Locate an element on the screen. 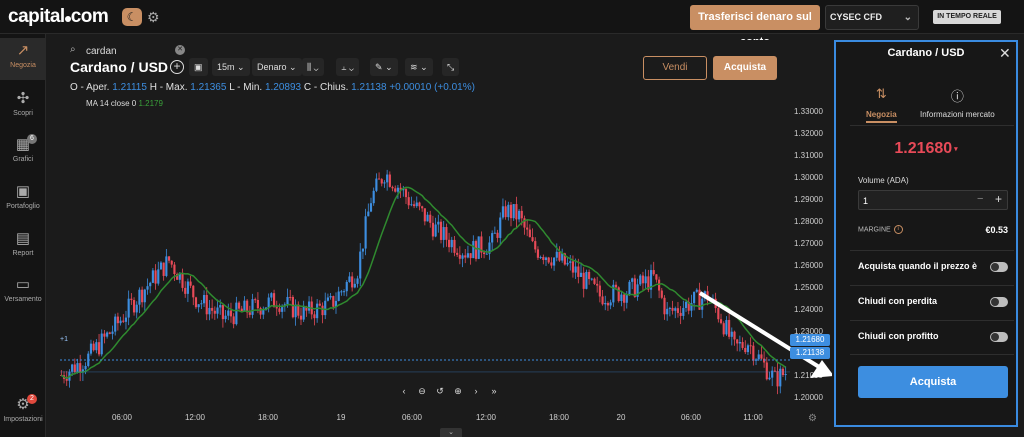  tab-negozia: ⇅ Negozia is located at coordinates (881, 104).